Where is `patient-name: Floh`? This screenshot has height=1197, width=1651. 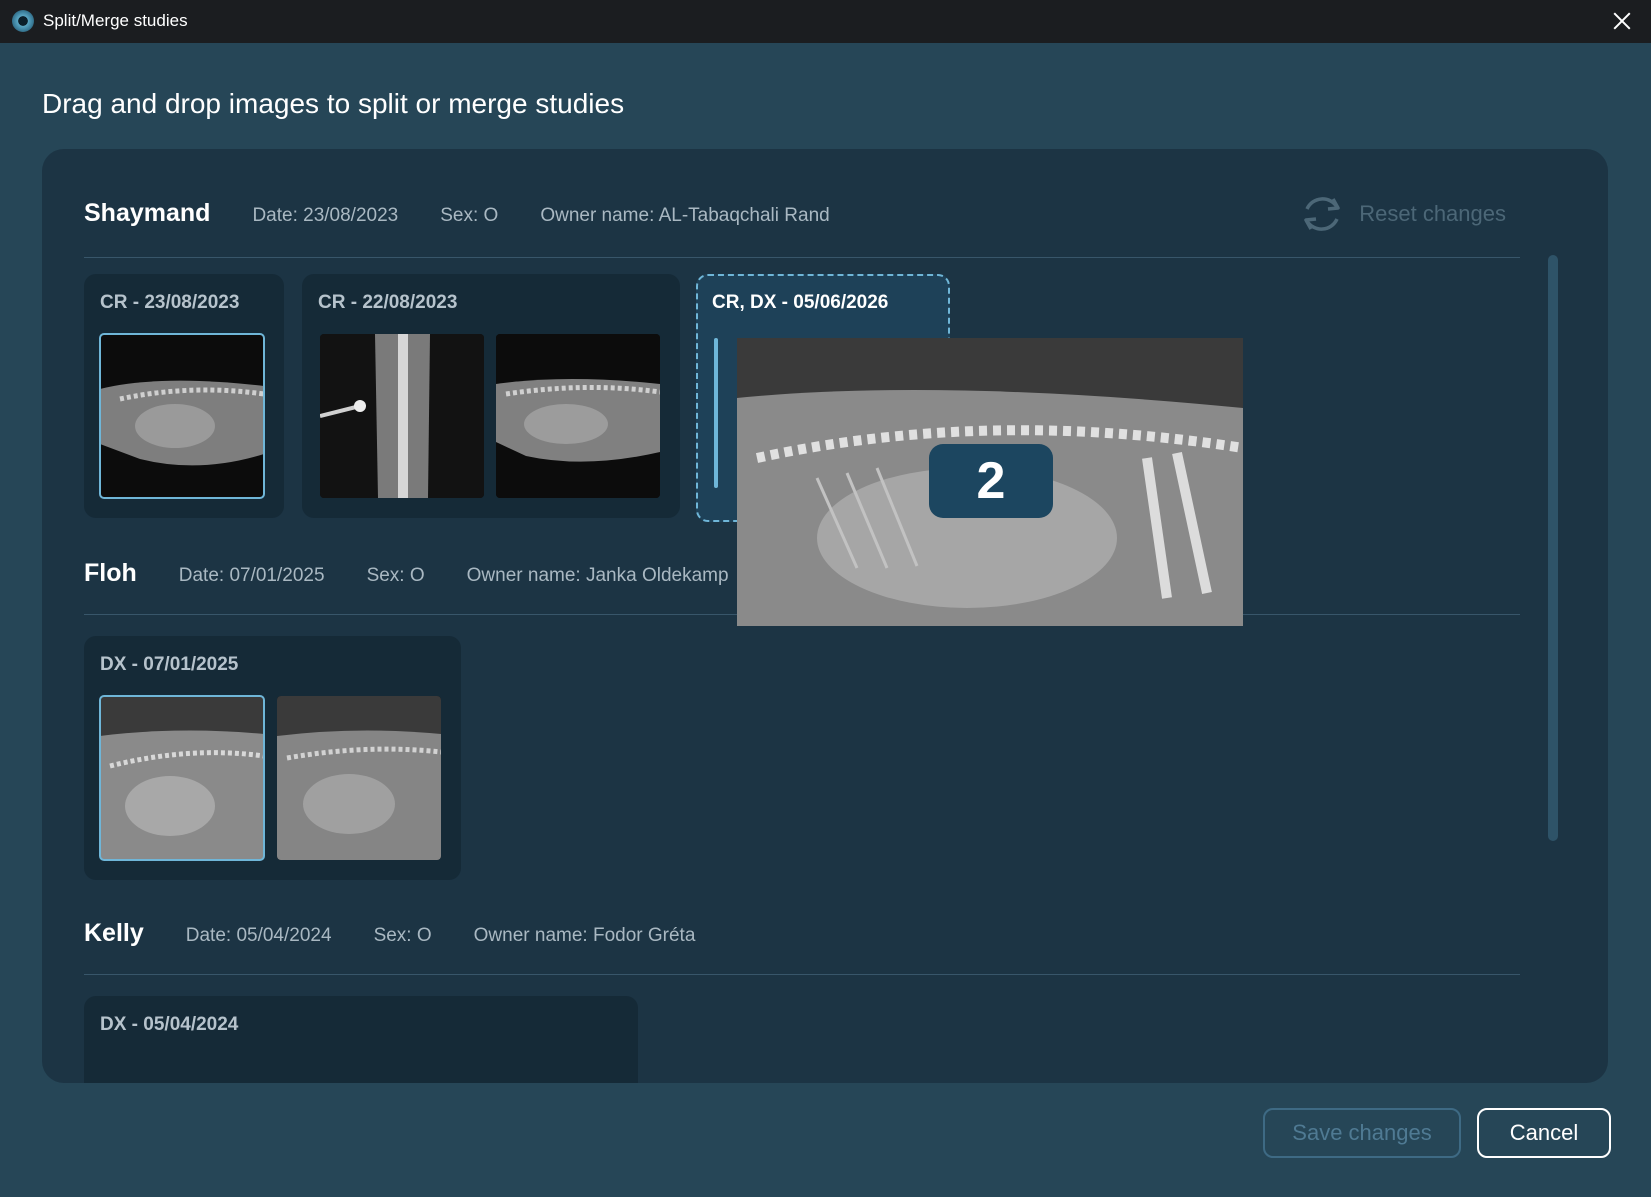
patient-name: Floh is located at coordinates (110, 573).